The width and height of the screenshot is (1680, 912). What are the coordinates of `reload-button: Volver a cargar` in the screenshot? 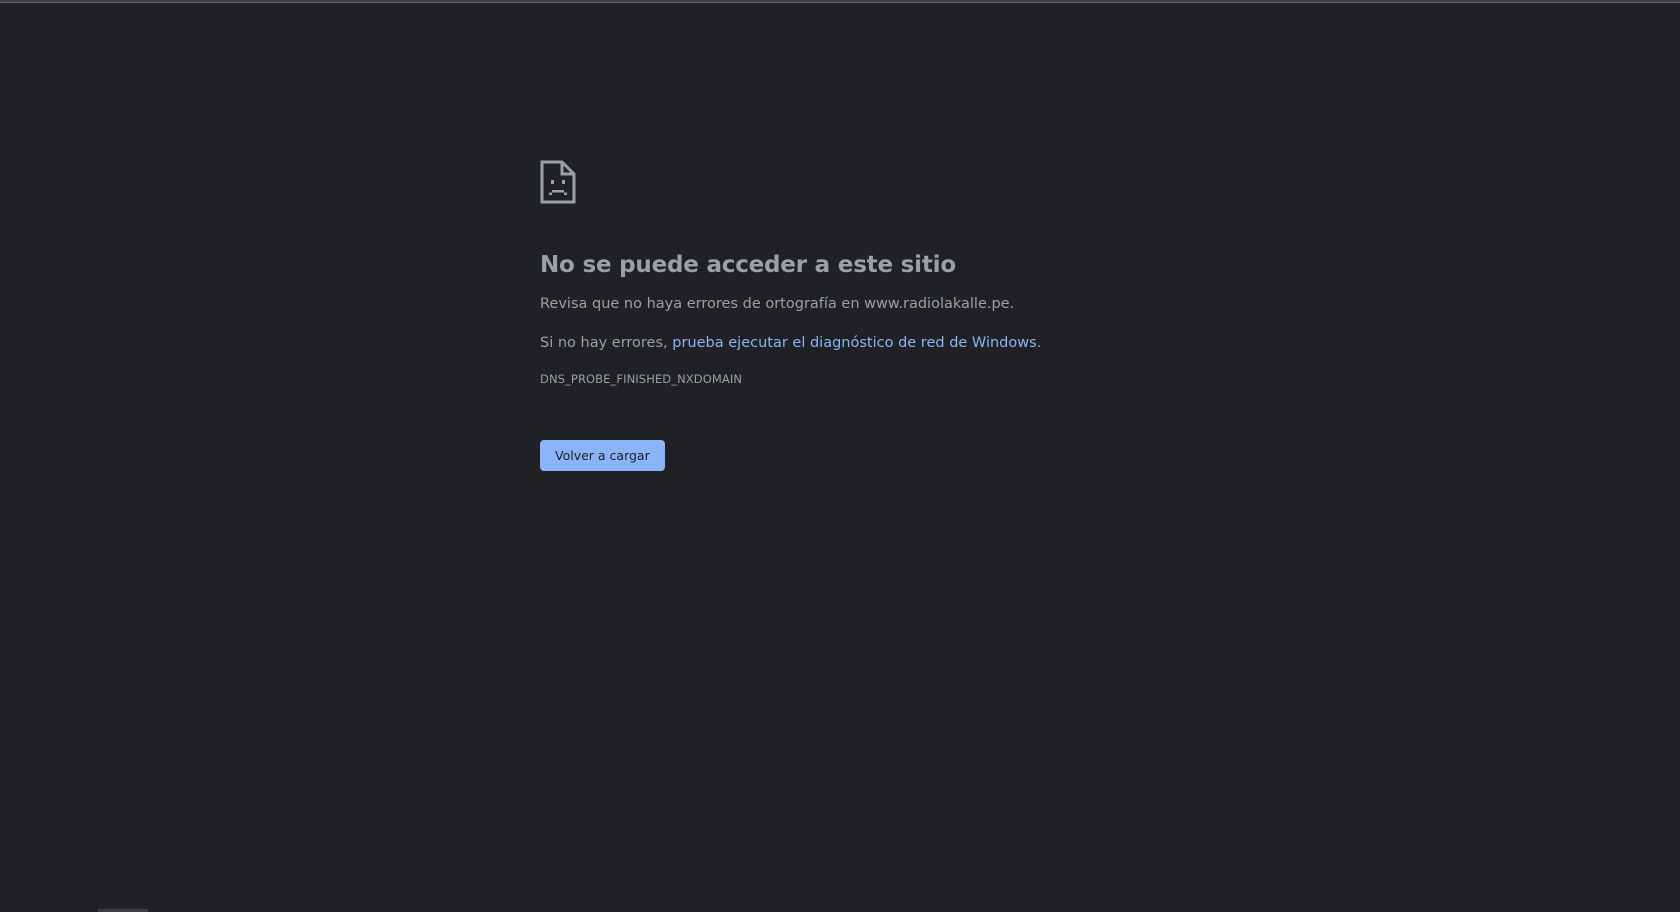 It's located at (602, 455).